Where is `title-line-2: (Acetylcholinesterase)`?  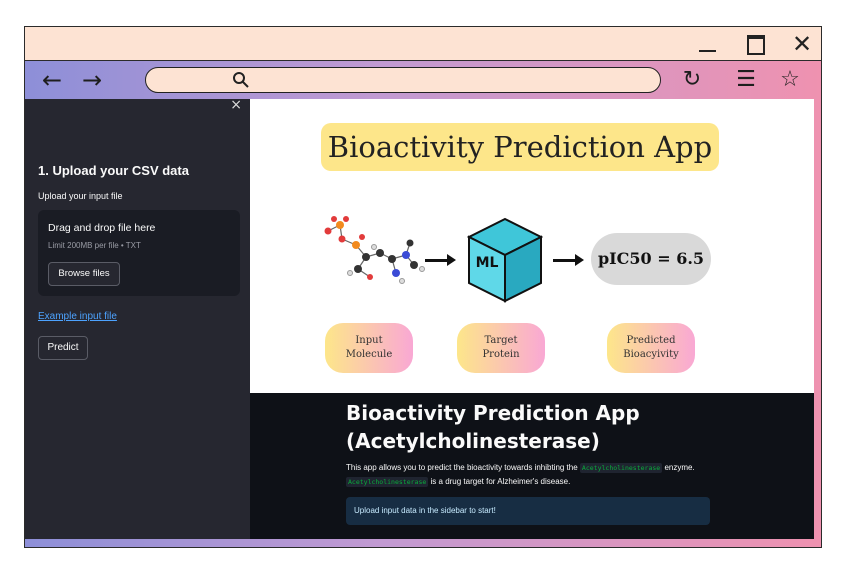
title-line-2: (Acetylcholinesterase) is located at coordinates (473, 441).